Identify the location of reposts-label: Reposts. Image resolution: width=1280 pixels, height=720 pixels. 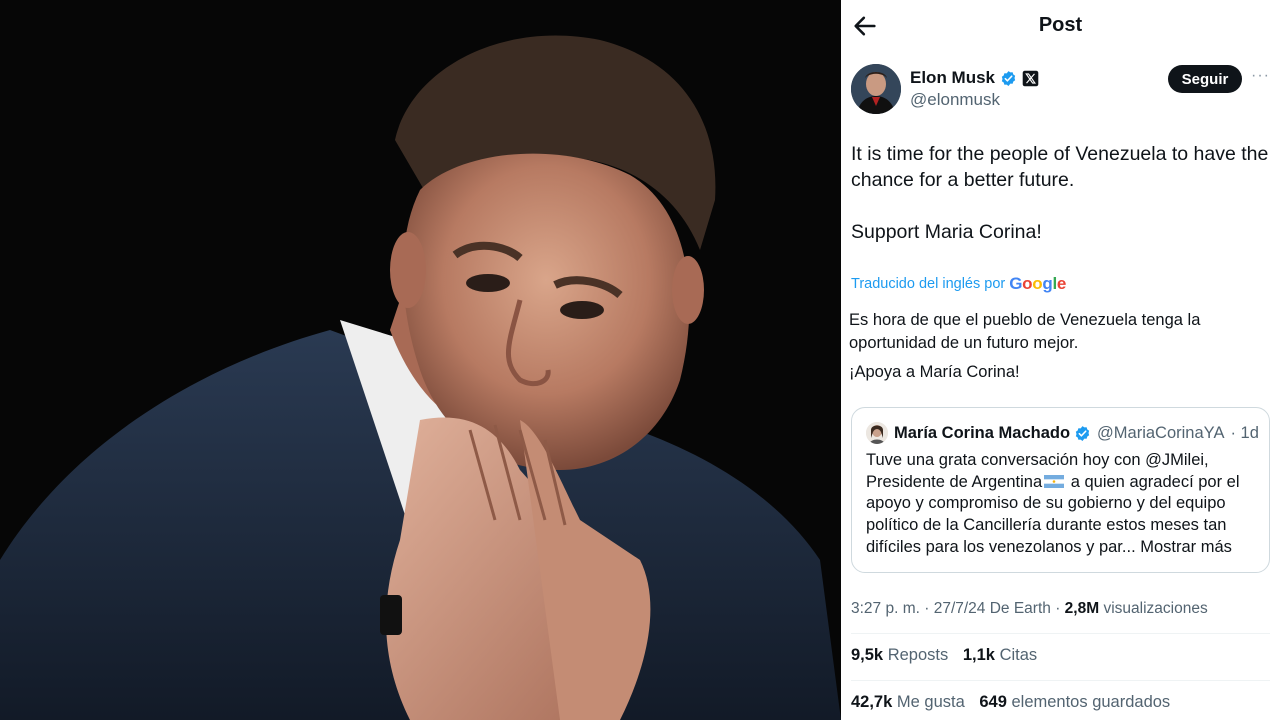
(918, 655).